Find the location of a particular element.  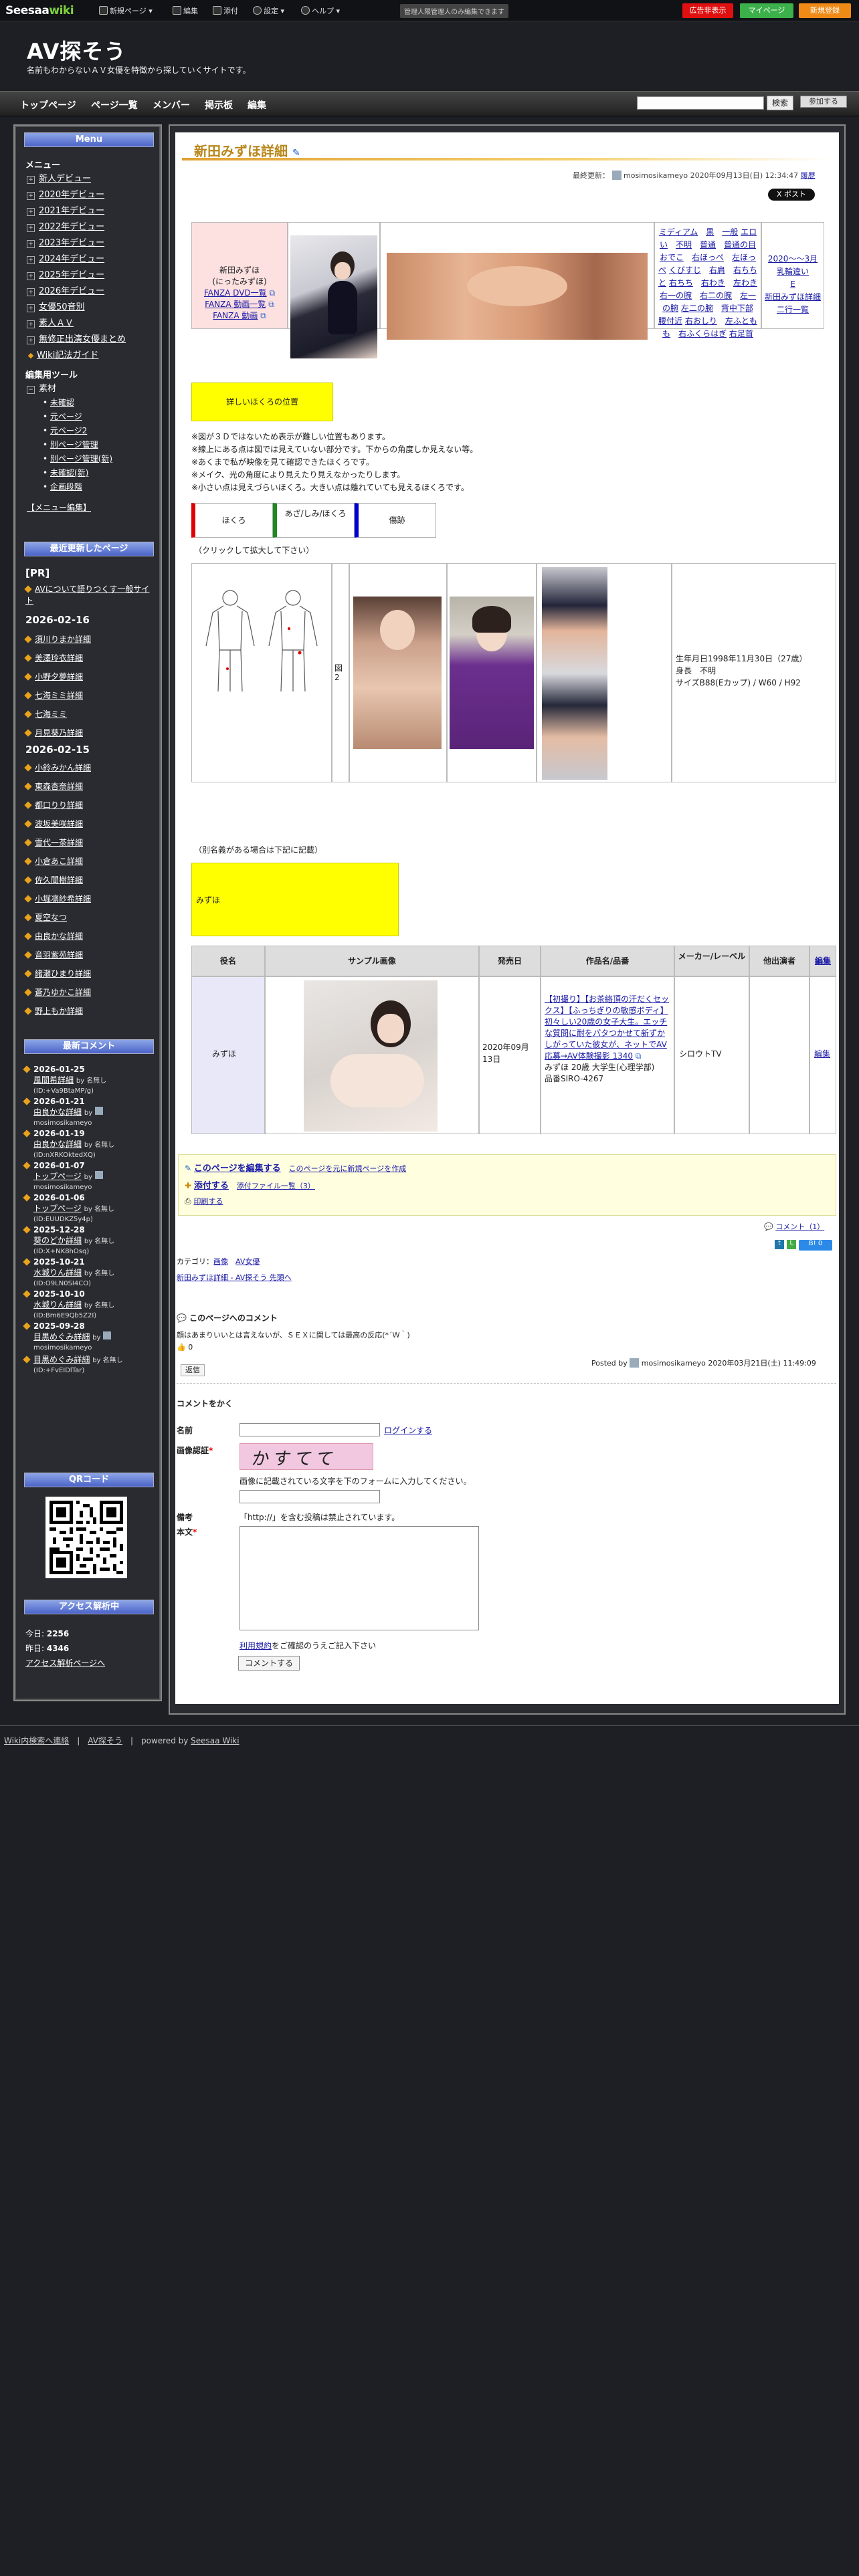

register-button: 新規登録 is located at coordinates (825, 10).